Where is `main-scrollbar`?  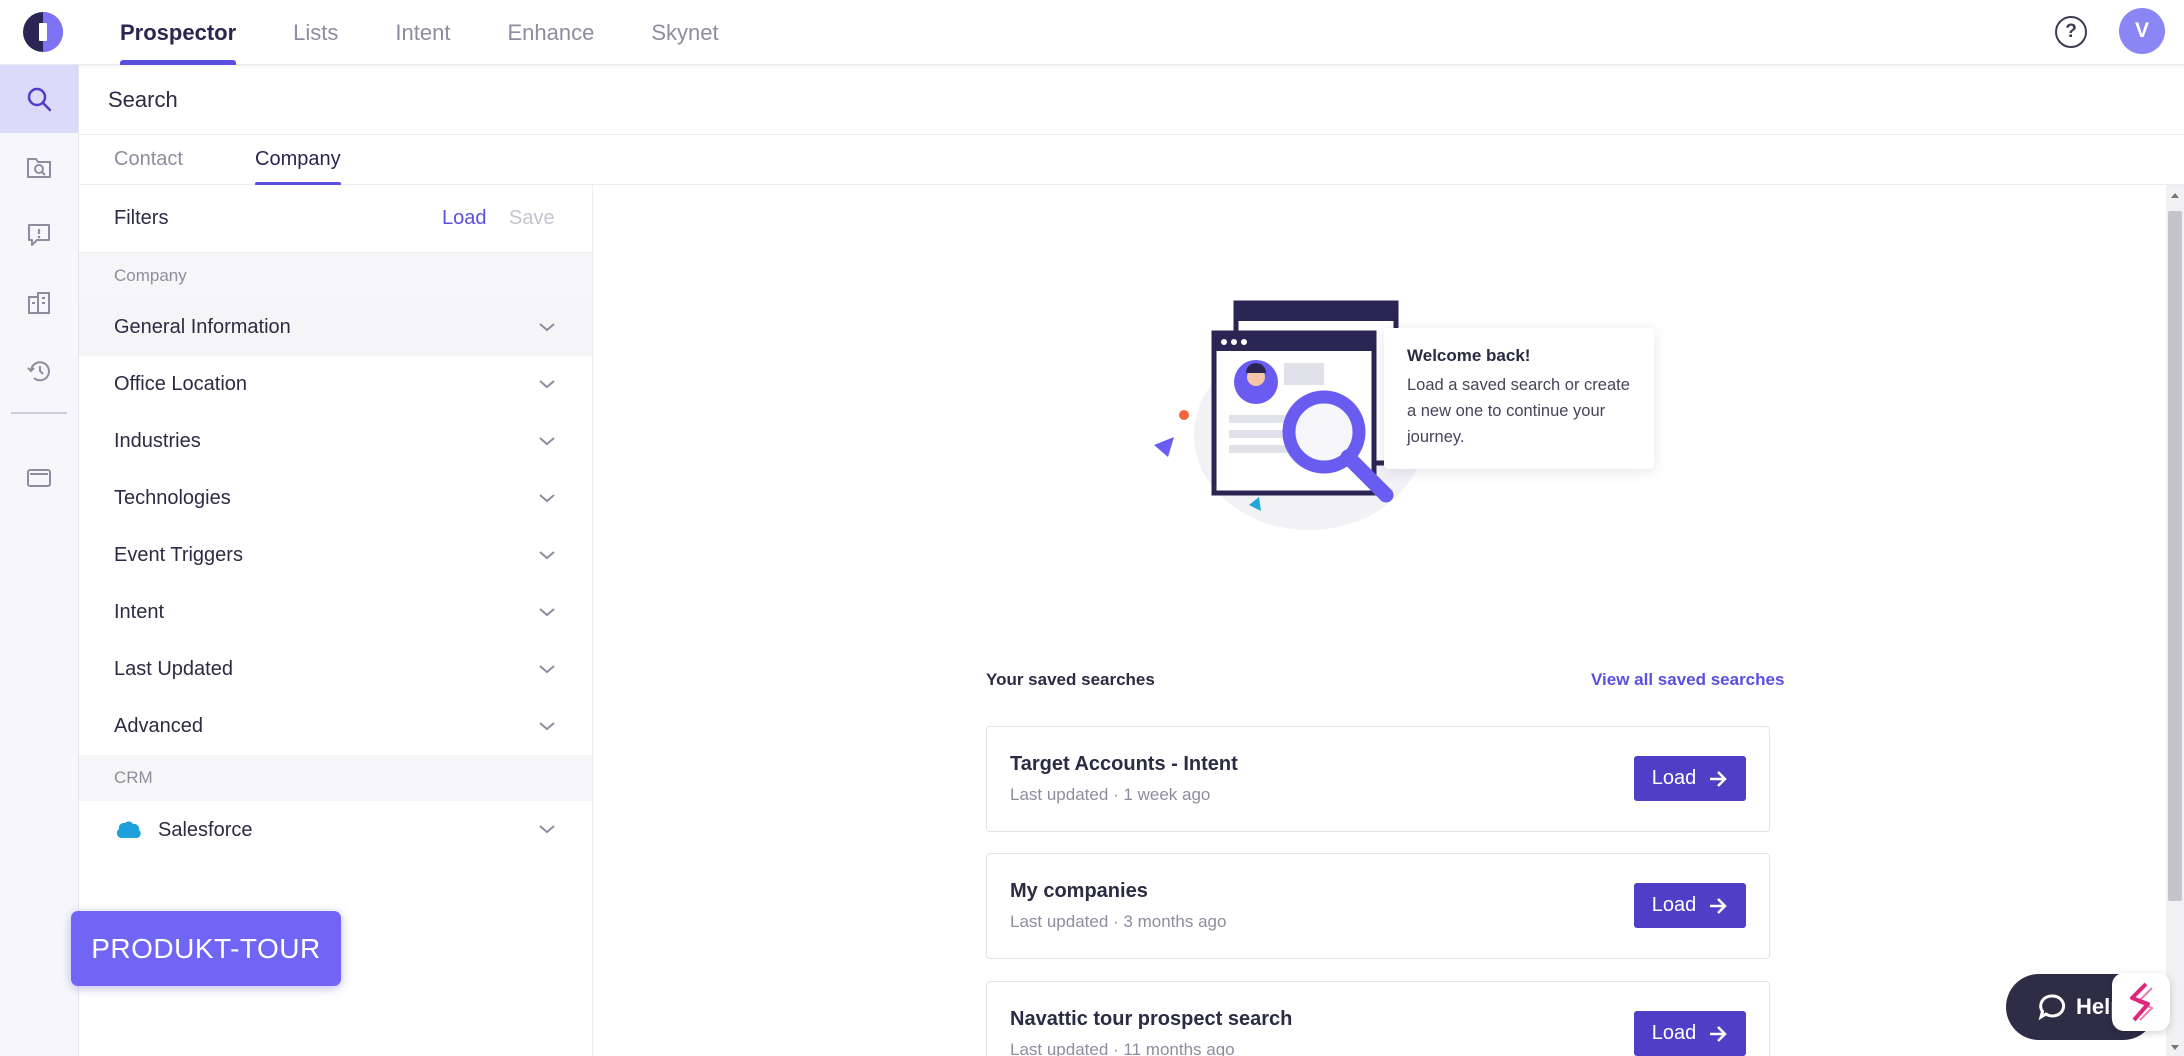
main-scrollbar is located at coordinates (2175, 620).